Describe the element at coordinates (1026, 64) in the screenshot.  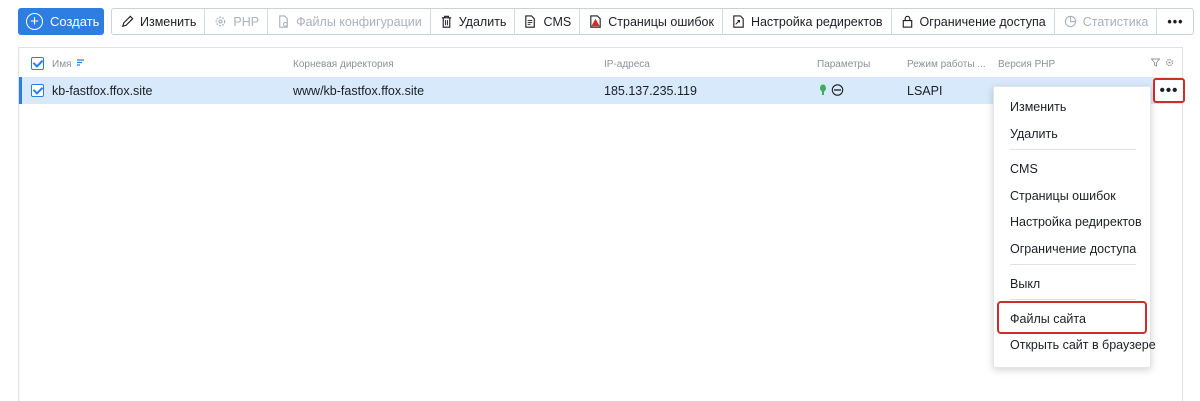
I see `column-php-version: Версия PHP` at that location.